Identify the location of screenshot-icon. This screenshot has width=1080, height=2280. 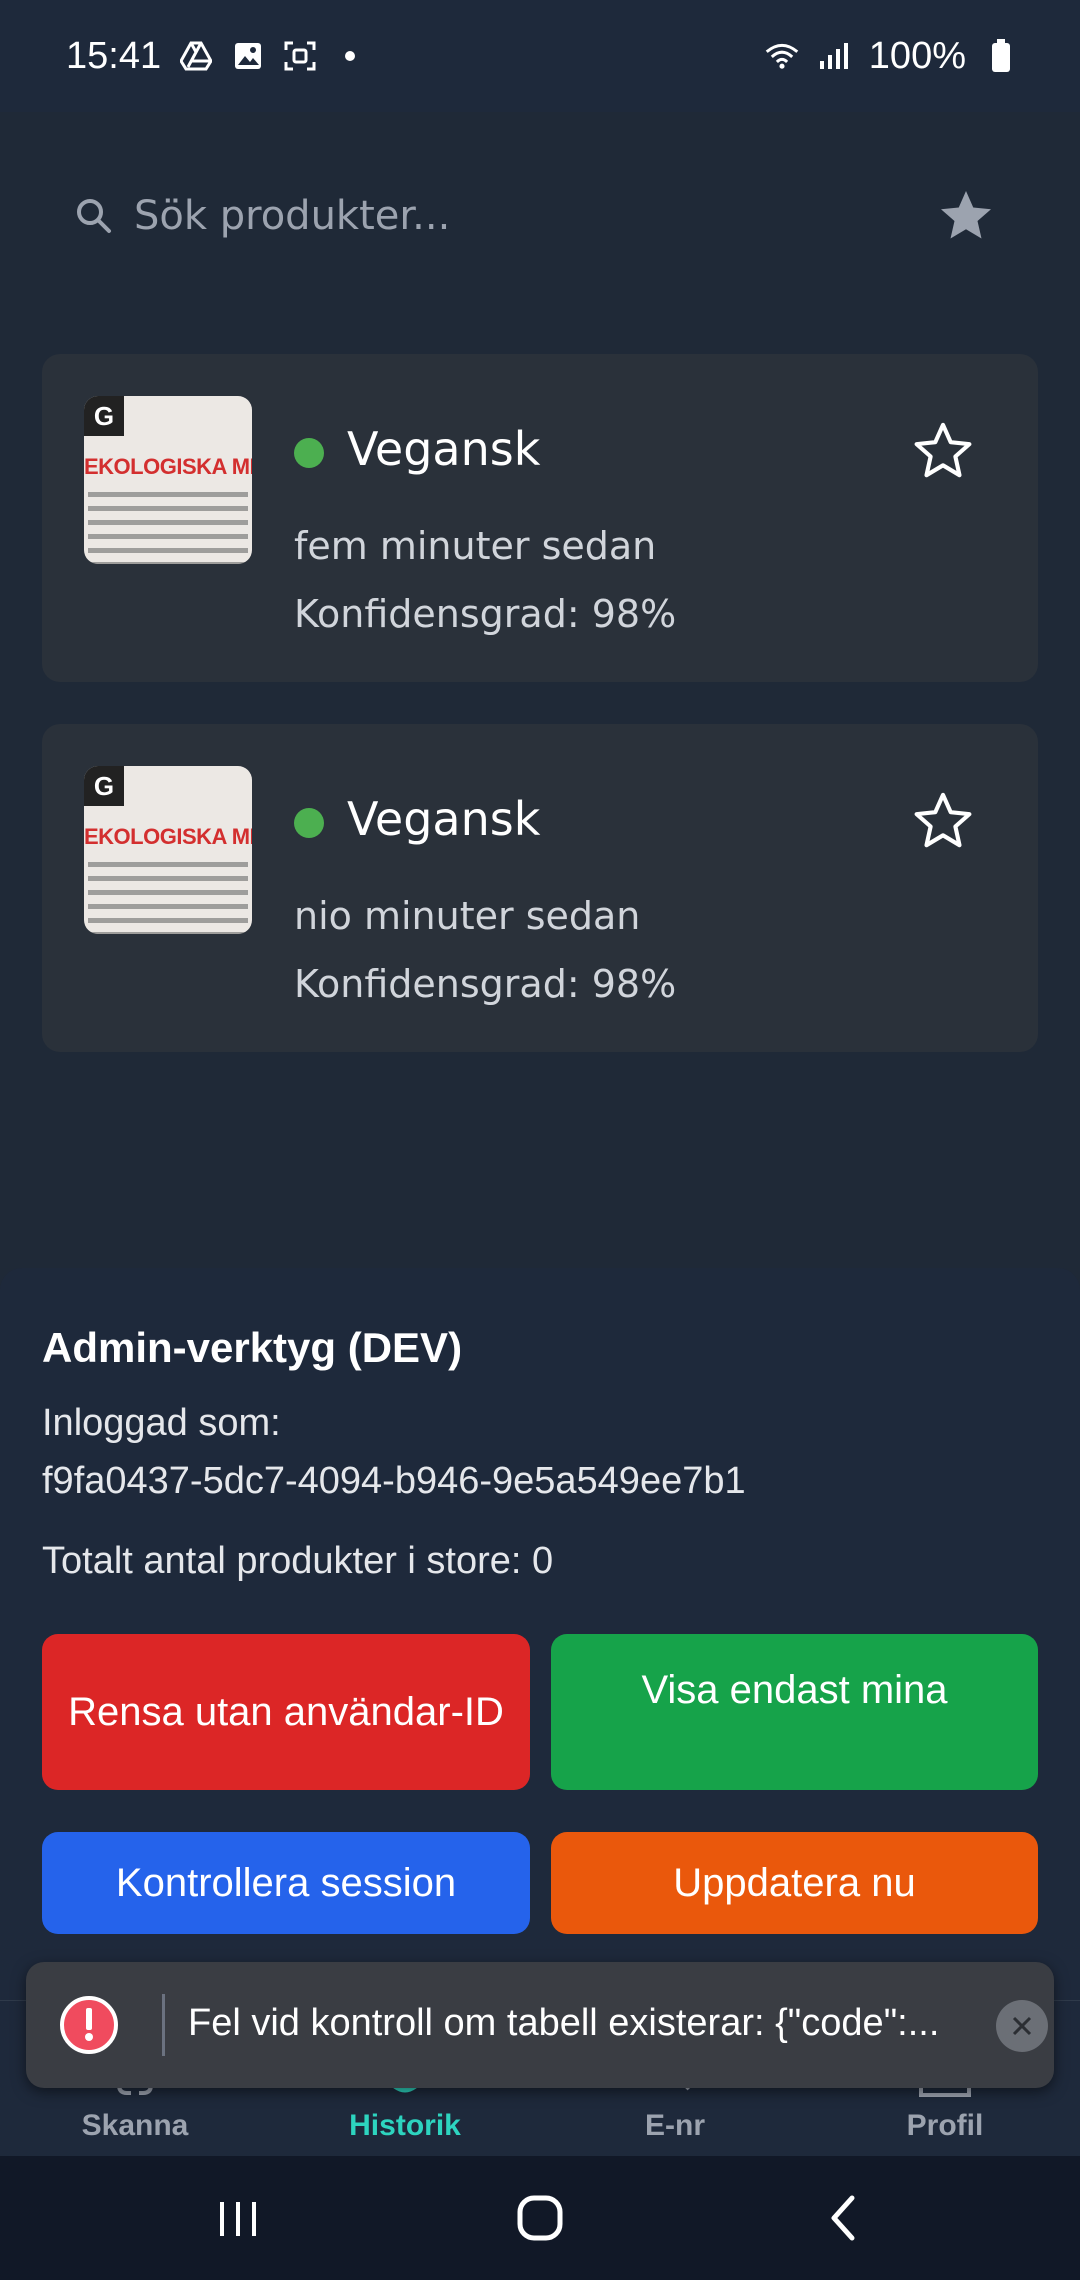
(300, 56).